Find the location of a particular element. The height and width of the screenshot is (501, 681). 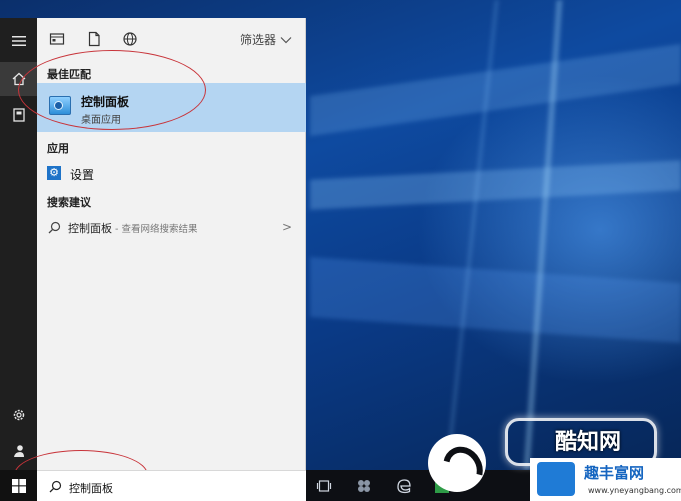

chevron-down-icon is located at coordinates (286, 39).